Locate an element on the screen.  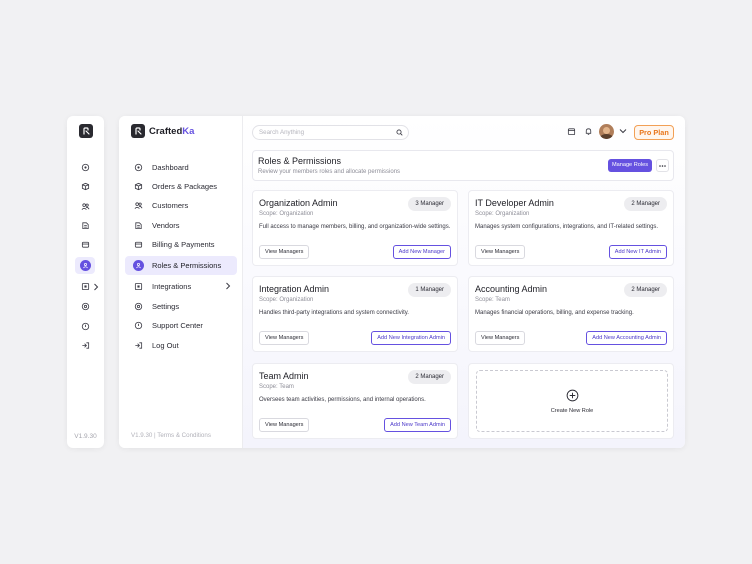
search-icon is located at coordinates (399, 132).